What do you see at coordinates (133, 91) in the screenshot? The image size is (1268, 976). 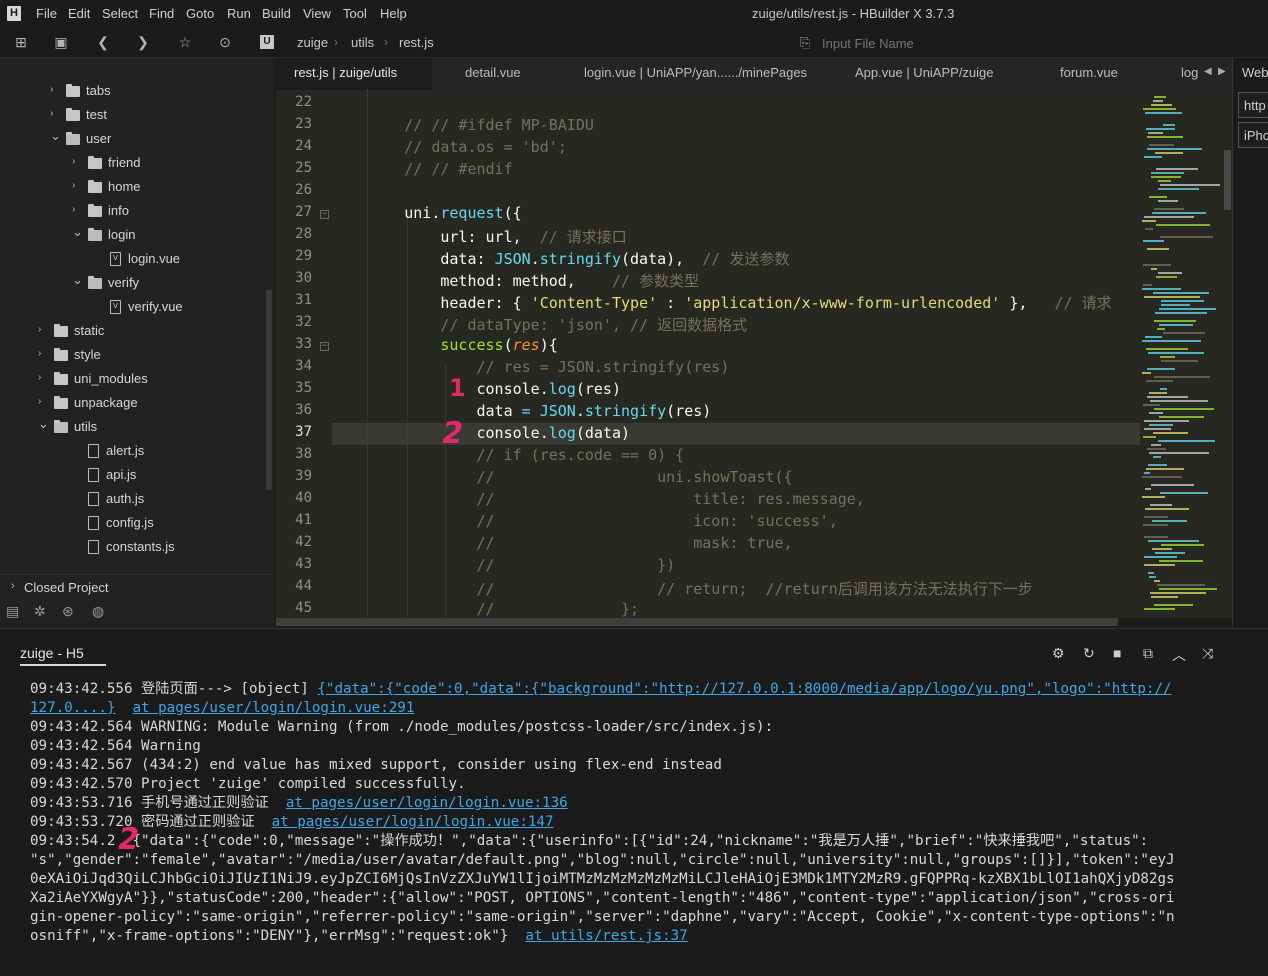 I see `tree-item-tabs: › tabs` at bounding box center [133, 91].